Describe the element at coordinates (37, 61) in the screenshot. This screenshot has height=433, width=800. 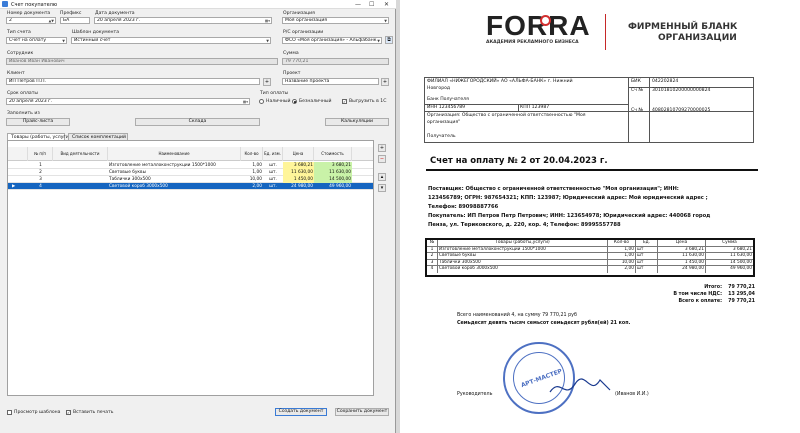
I see `employee-value: Иванов Иван Иванович` at that location.